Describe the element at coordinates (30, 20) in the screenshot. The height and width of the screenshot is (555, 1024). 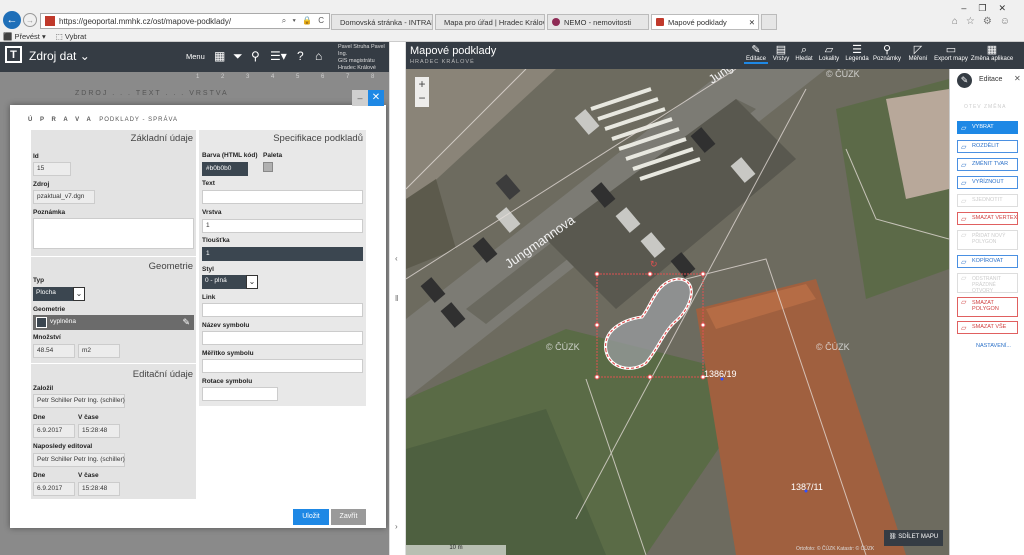
I see `forward-arrow-icon: →` at that location.